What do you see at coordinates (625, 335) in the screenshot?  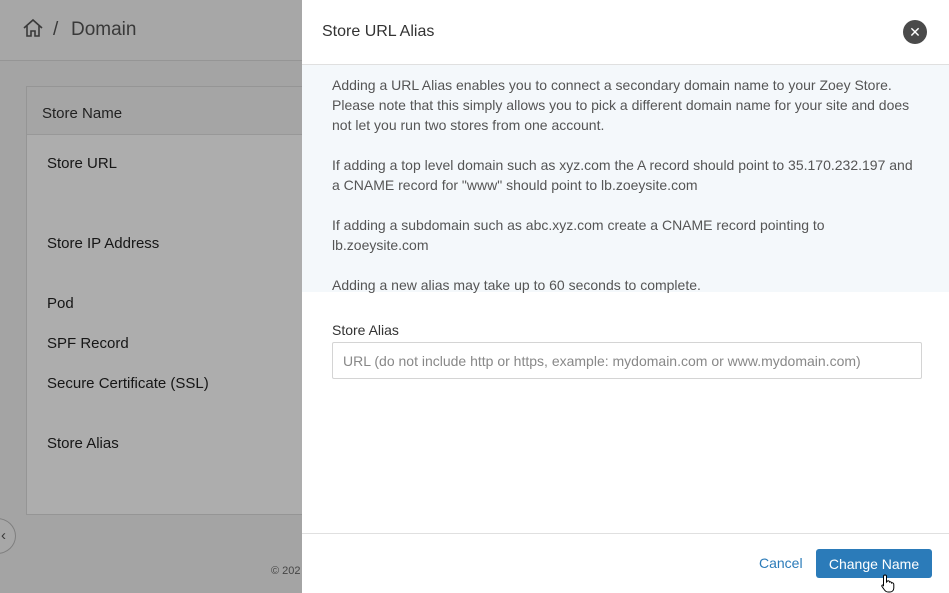 I see `alias-form: Store Alias` at bounding box center [625, 335].